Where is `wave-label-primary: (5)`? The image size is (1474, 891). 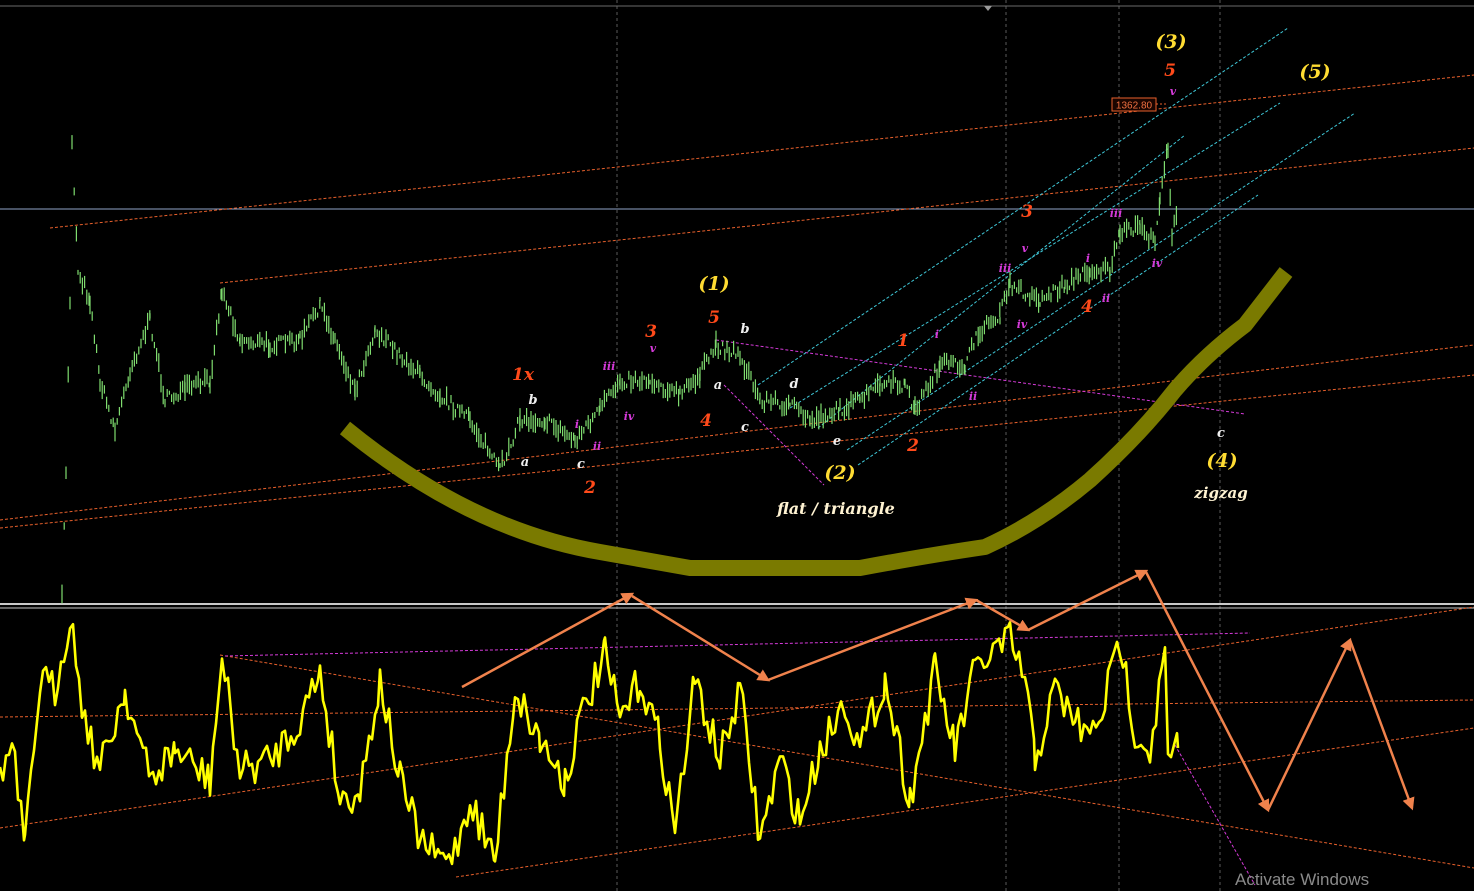 wave-label-primary: (5) is located at coordinates (1314, 72).